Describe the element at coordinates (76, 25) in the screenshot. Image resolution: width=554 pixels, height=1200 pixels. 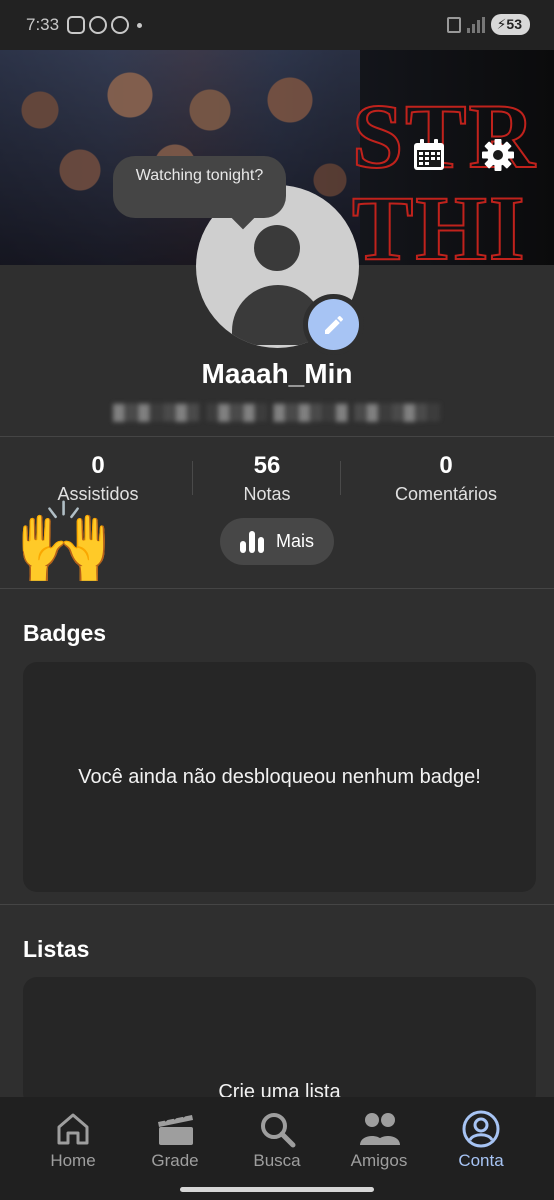
I see `instagram-icon` at that location.